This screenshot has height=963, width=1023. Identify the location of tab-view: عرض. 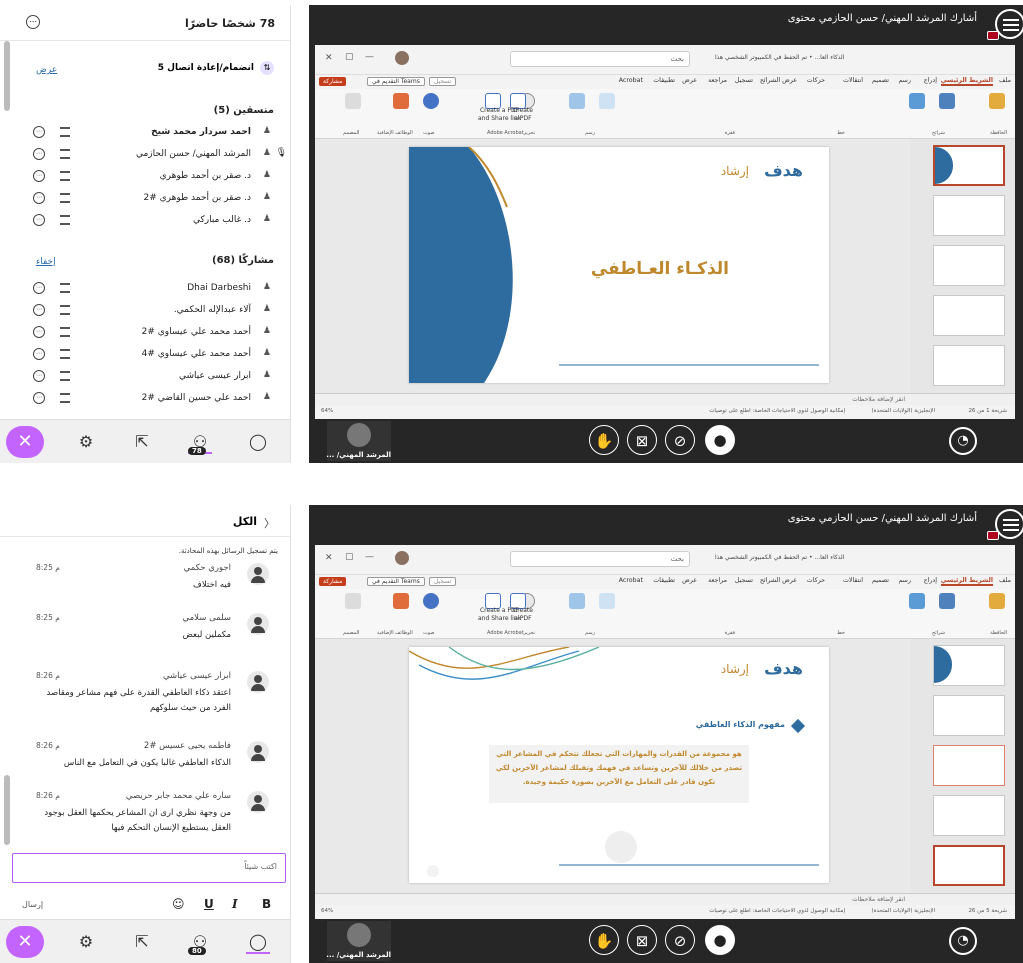
(689, 80).